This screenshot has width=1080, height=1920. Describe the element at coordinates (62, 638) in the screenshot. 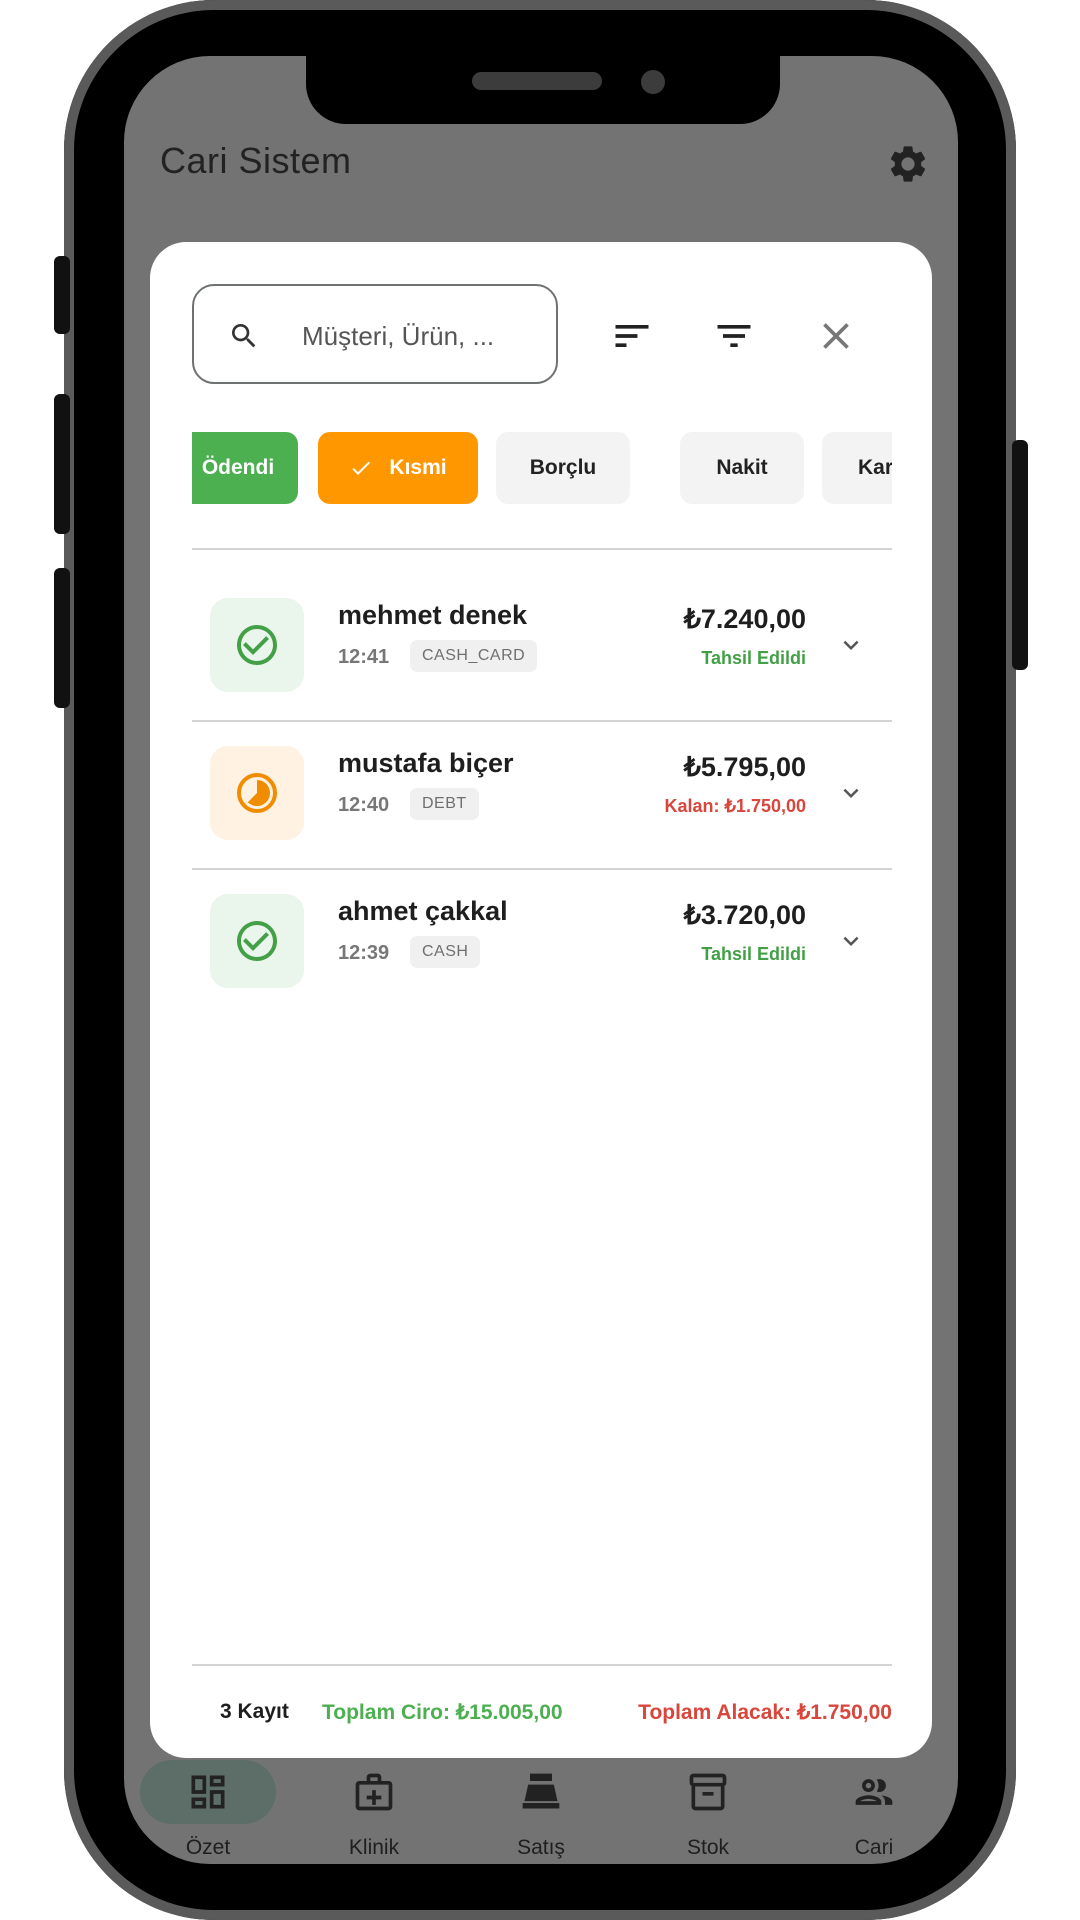

I see `volume-down-button` at that location.